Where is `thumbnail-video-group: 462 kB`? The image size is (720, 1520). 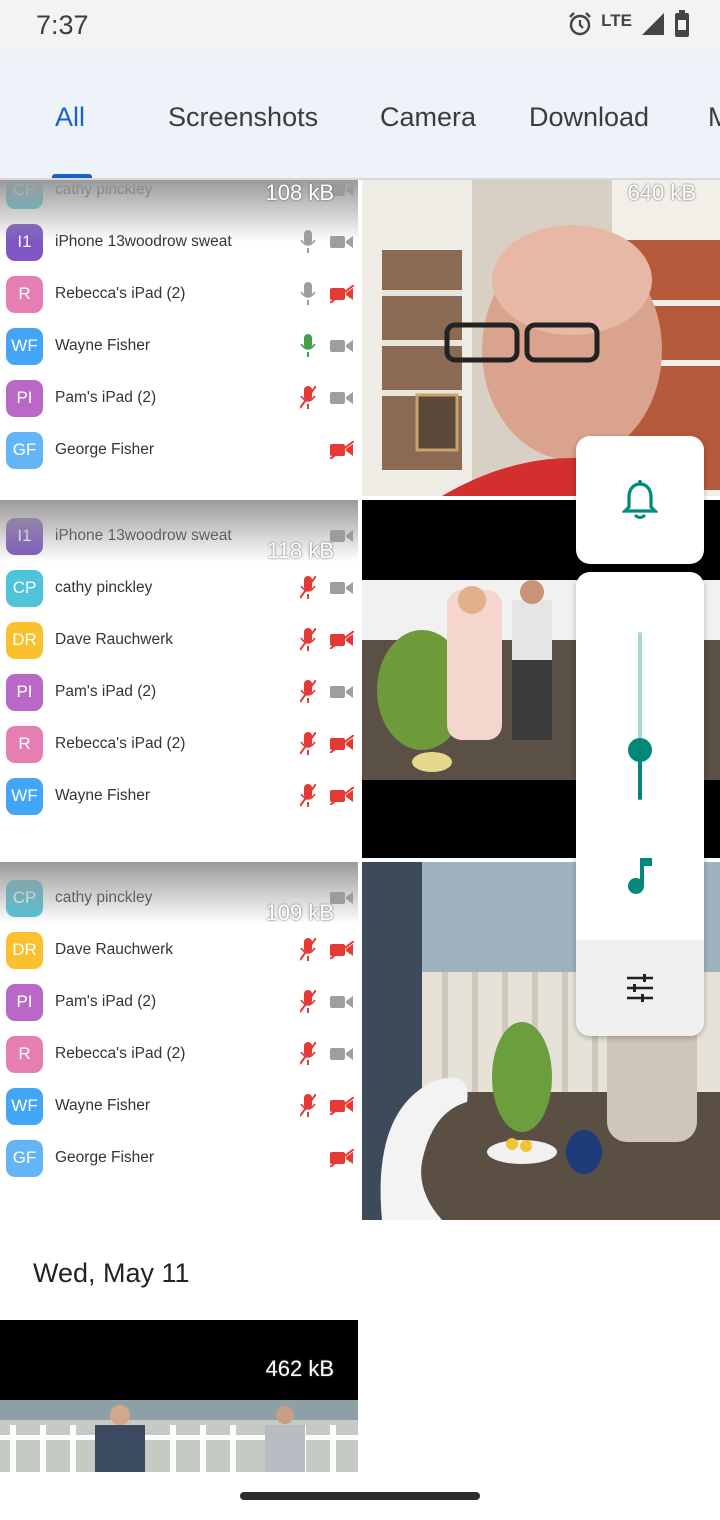
thumbnail-video-group: 462 kB is located at coordinates (179, 1396).